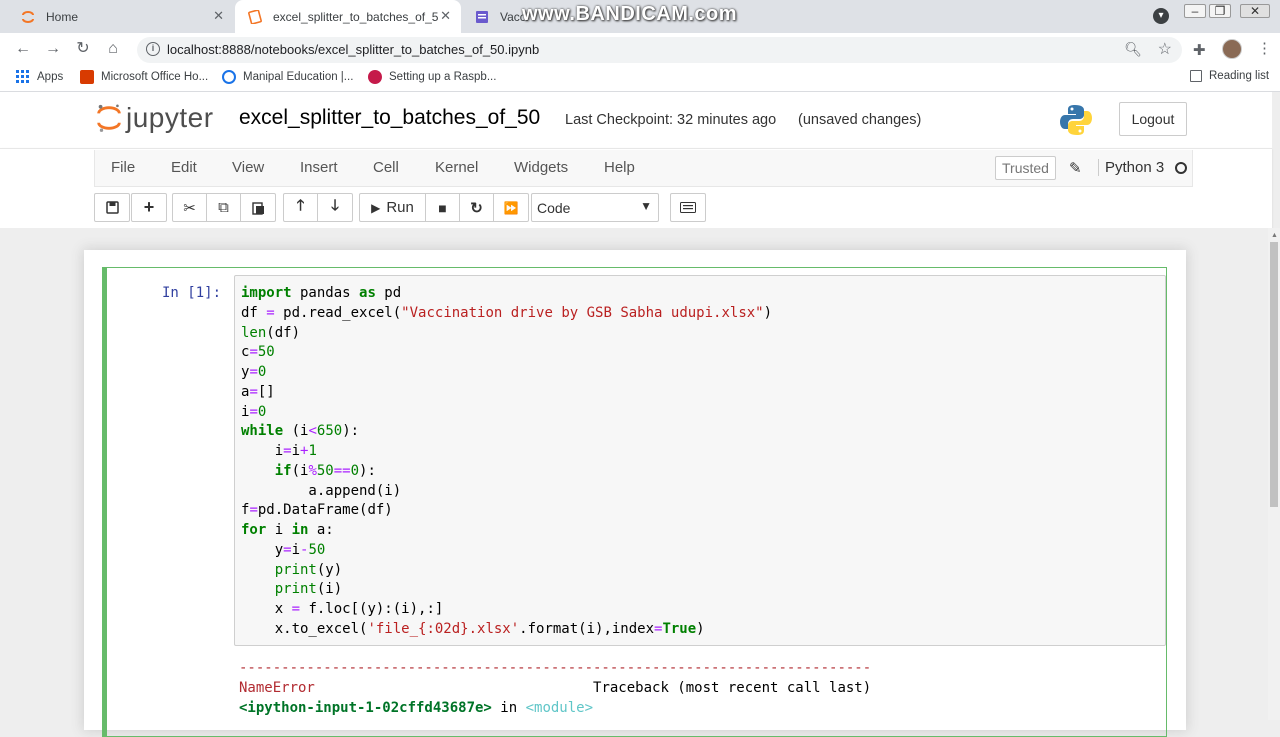  I want to click on kernel-name: Python 3, so click(1131, 167).